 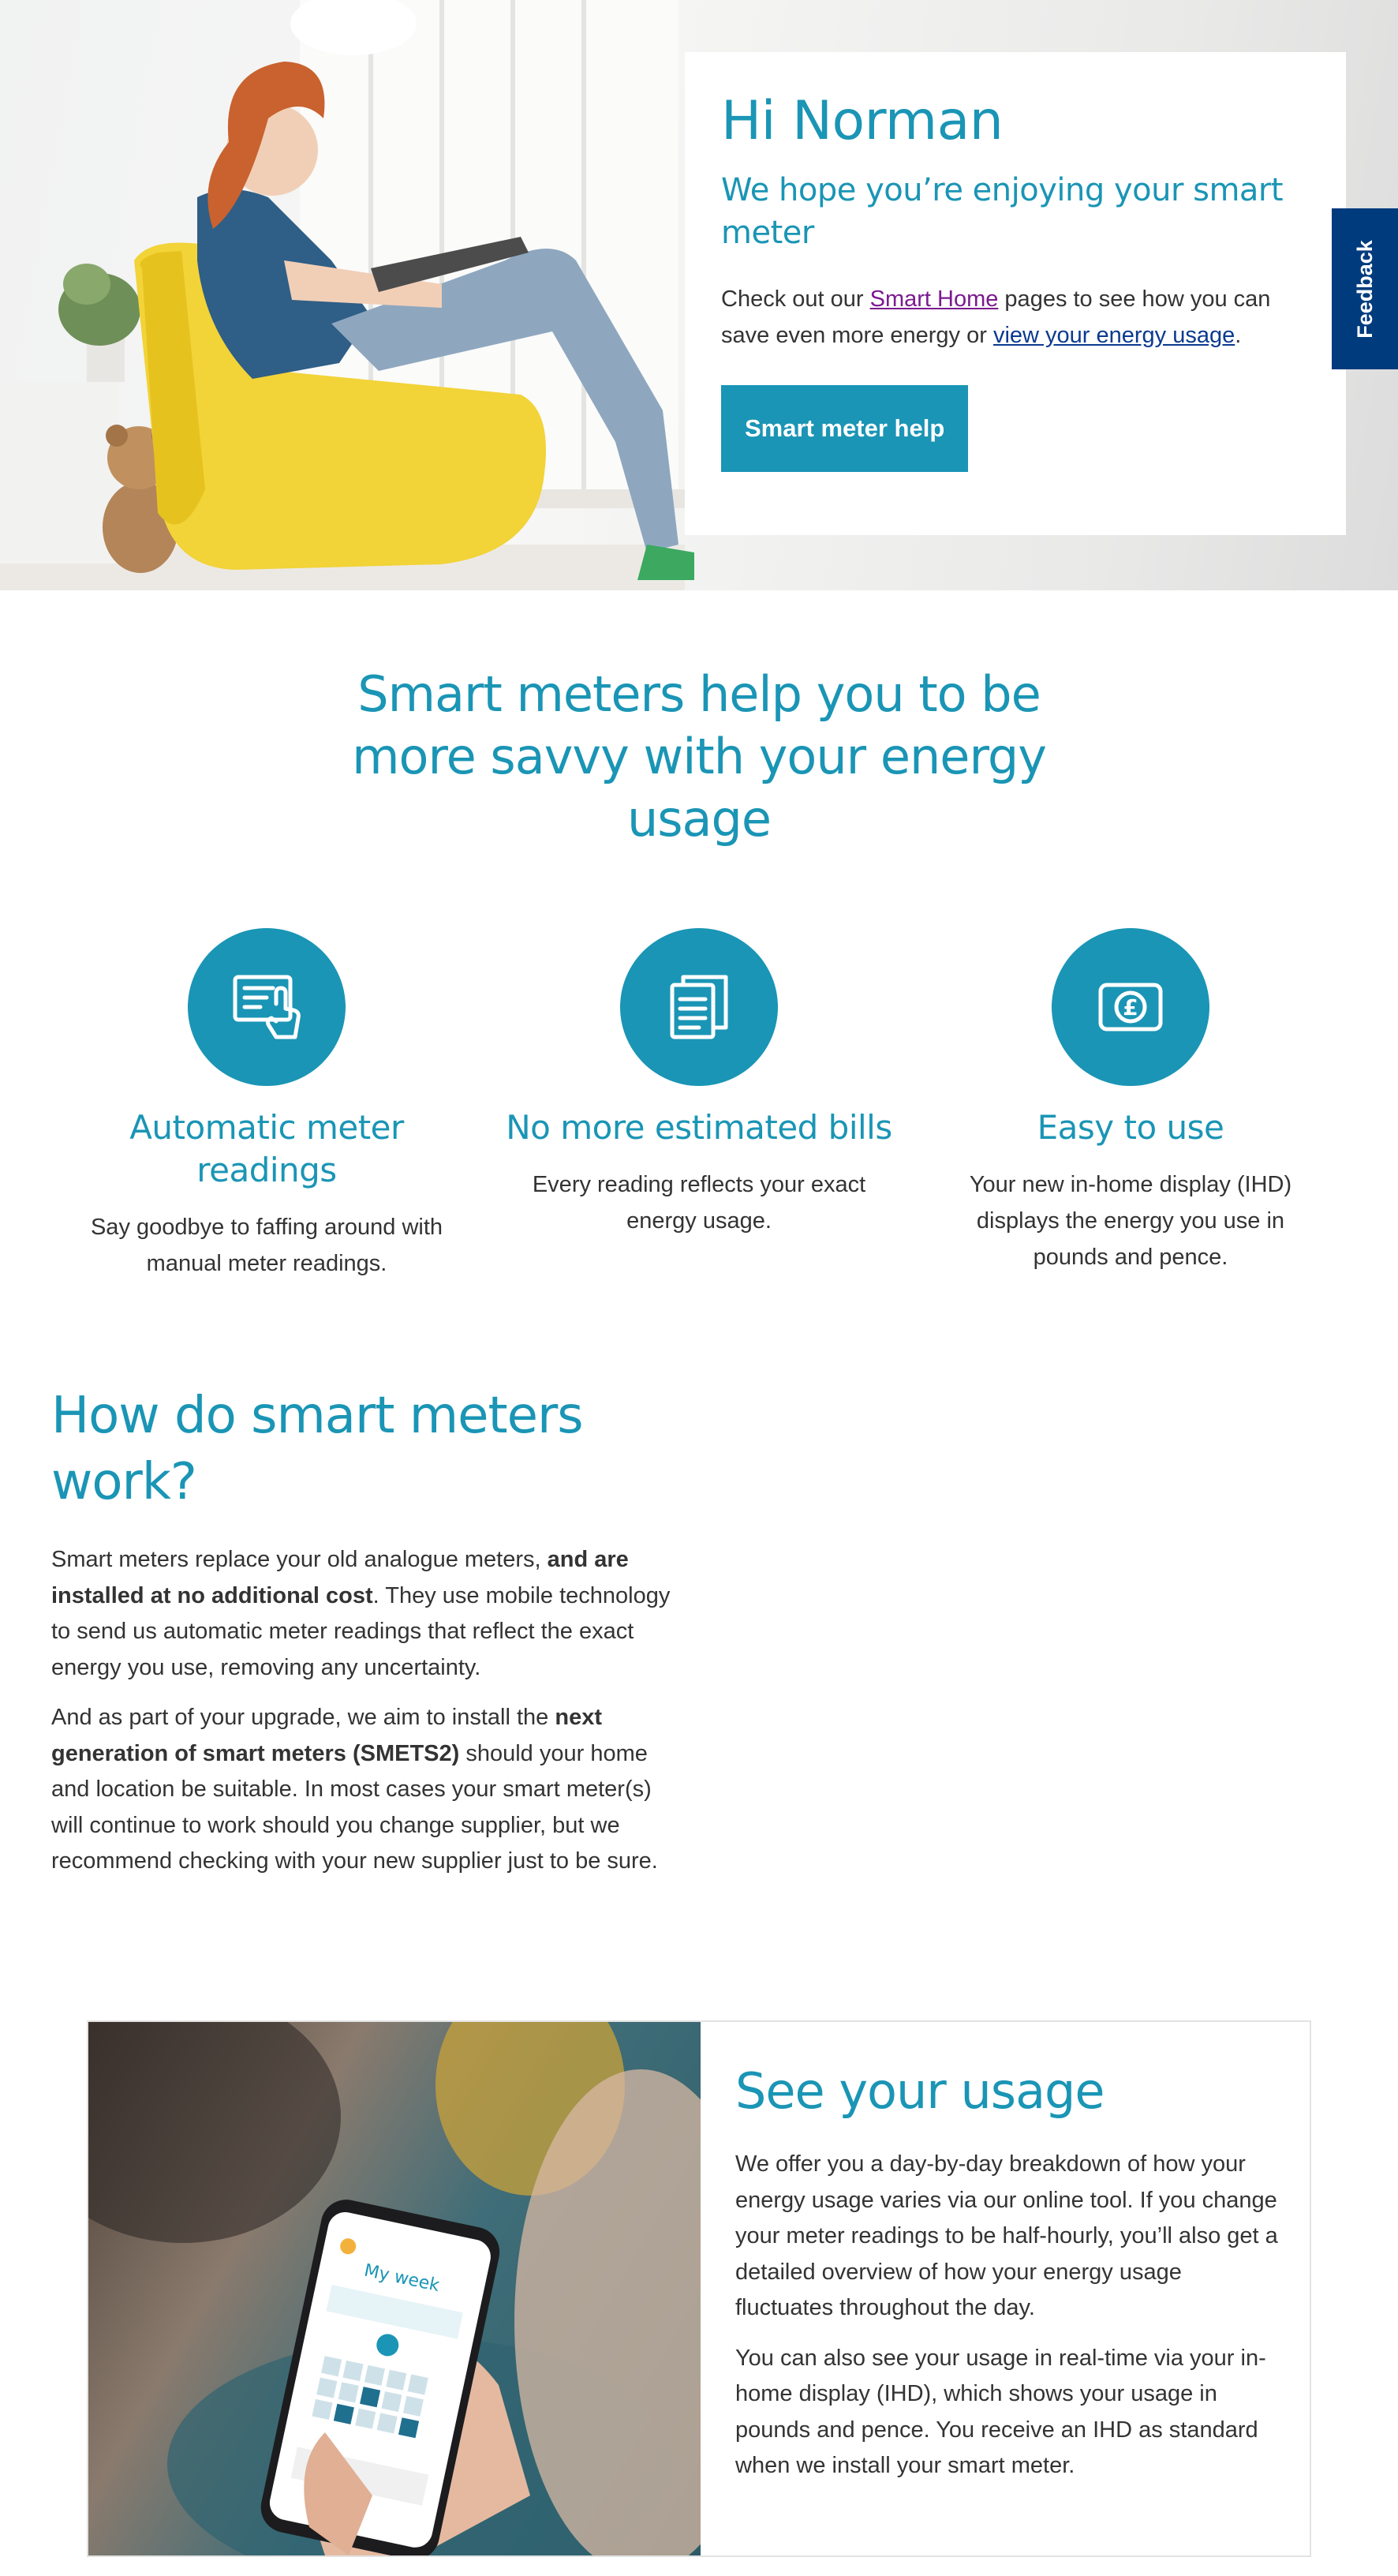 What do you see at coordinates (1114, 335) in the screenshot?
I see `view-energy-usage-link: view your energy usage` at bounding box center [1114, 335].